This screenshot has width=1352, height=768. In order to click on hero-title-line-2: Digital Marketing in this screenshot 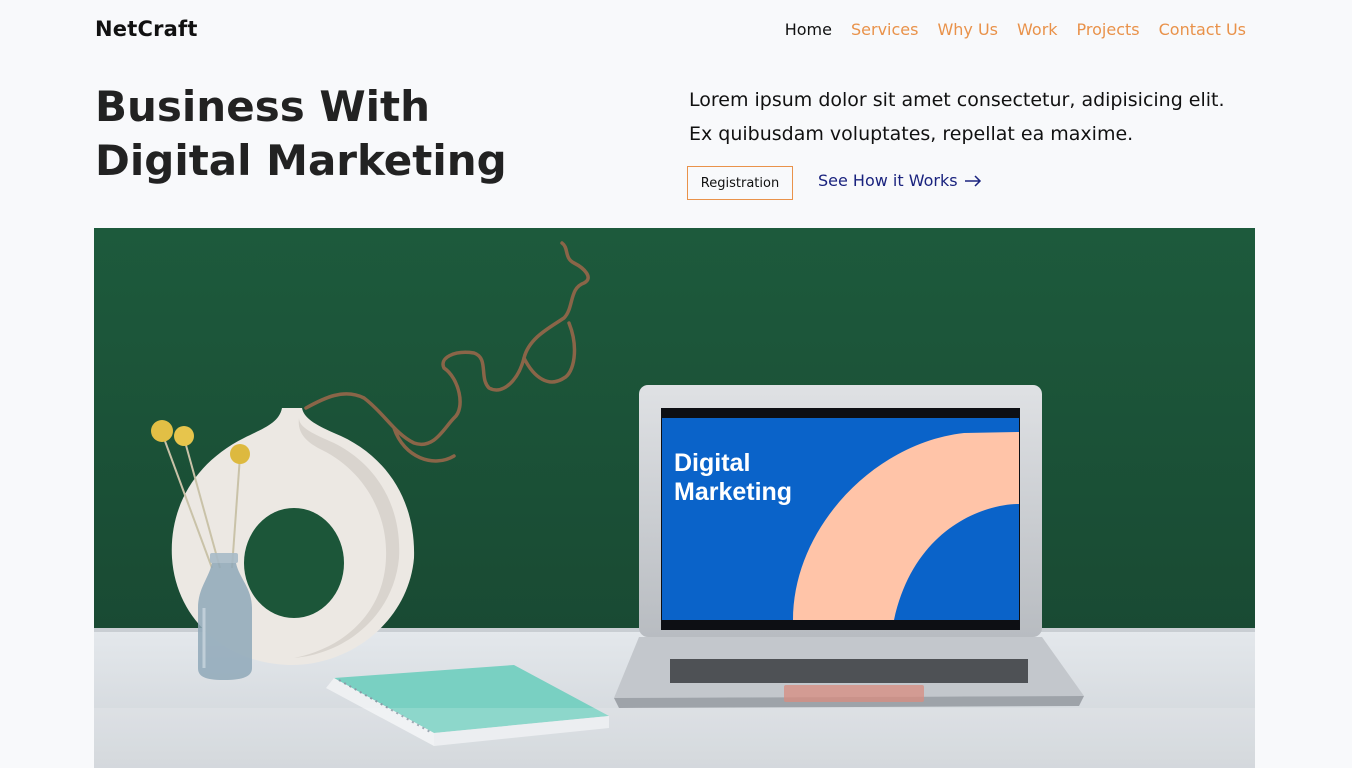, I will do `click(301, 160)`.